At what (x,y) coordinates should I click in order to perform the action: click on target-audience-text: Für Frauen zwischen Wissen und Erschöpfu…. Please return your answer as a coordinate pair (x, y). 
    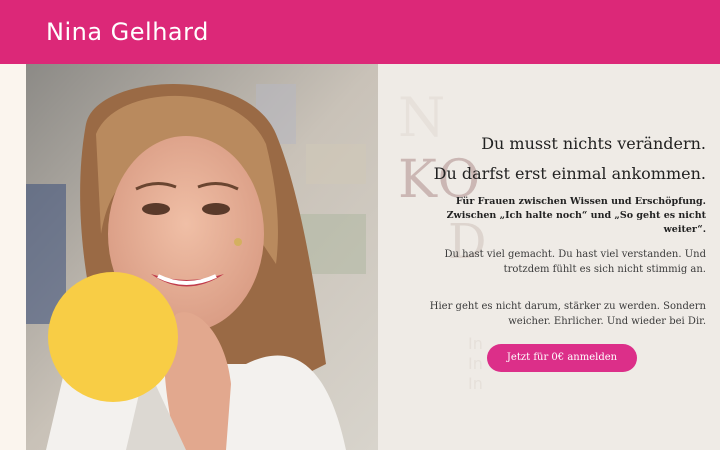
    Looking at the image, I should click on (576, 215).